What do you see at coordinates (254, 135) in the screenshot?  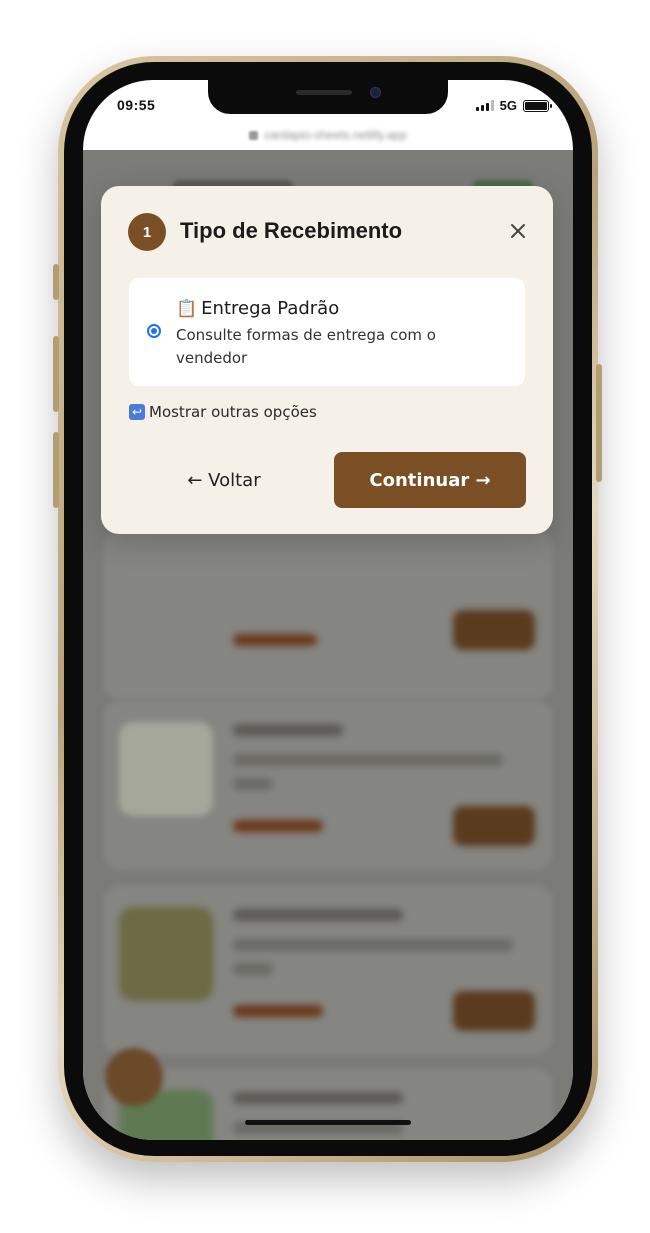 I see `lock-icon` at bounding box center [254, 135].